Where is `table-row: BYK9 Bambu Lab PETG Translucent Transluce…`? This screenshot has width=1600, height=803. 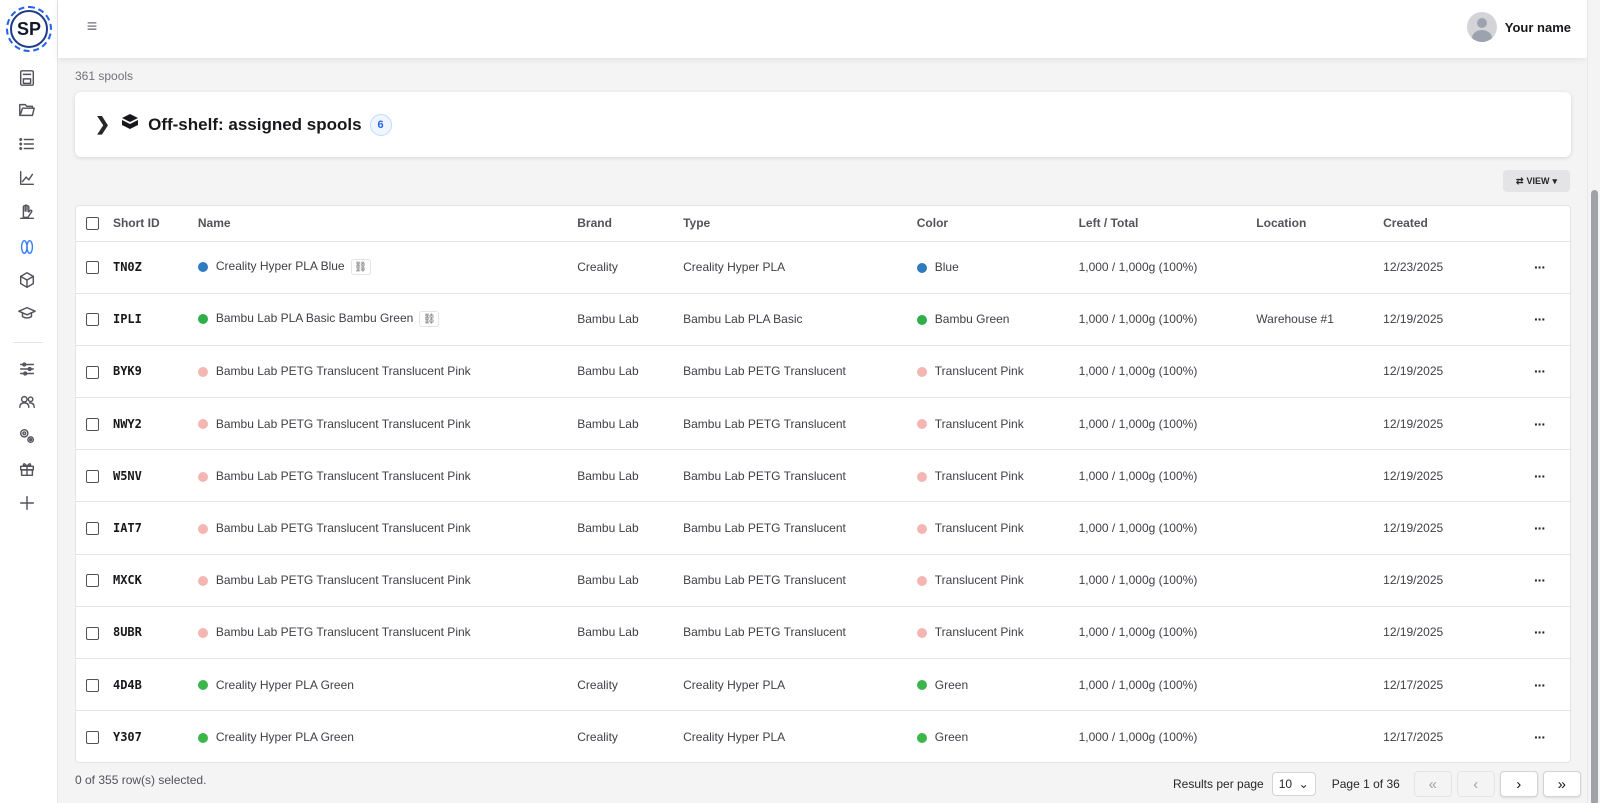
table-row: BYK9 Bambu Lab PETG Translucent Transluce… is located at coordinates (823, 371).